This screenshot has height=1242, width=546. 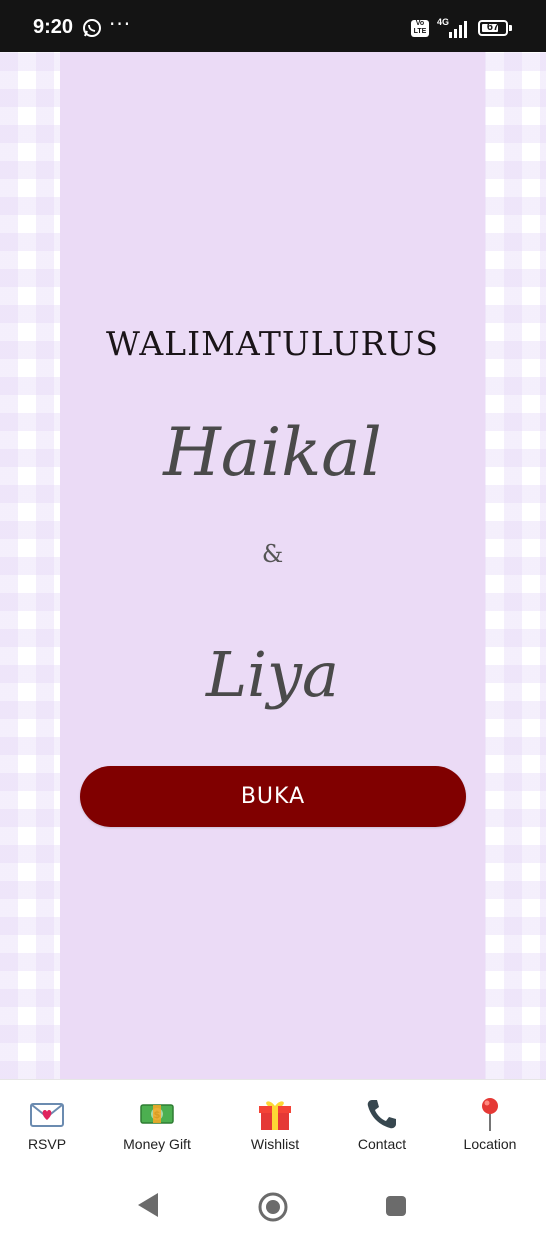 What do you see at coordinates (420, 28) in the screenshot?
I see `volte-icon: Vo LTE` at bounding box center [420, 28].